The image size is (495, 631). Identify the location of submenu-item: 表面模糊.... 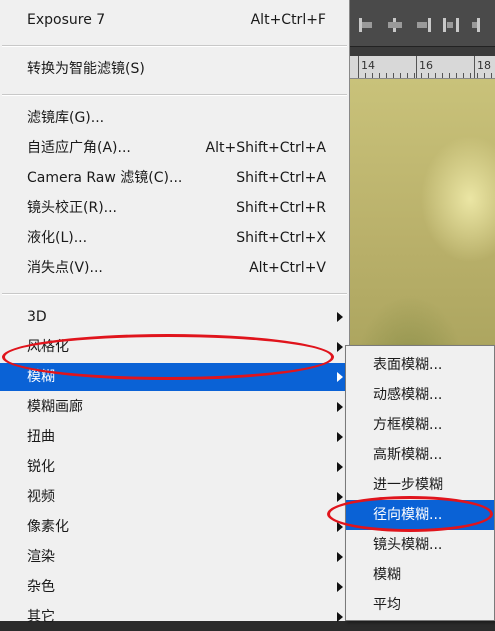
(420, 365).